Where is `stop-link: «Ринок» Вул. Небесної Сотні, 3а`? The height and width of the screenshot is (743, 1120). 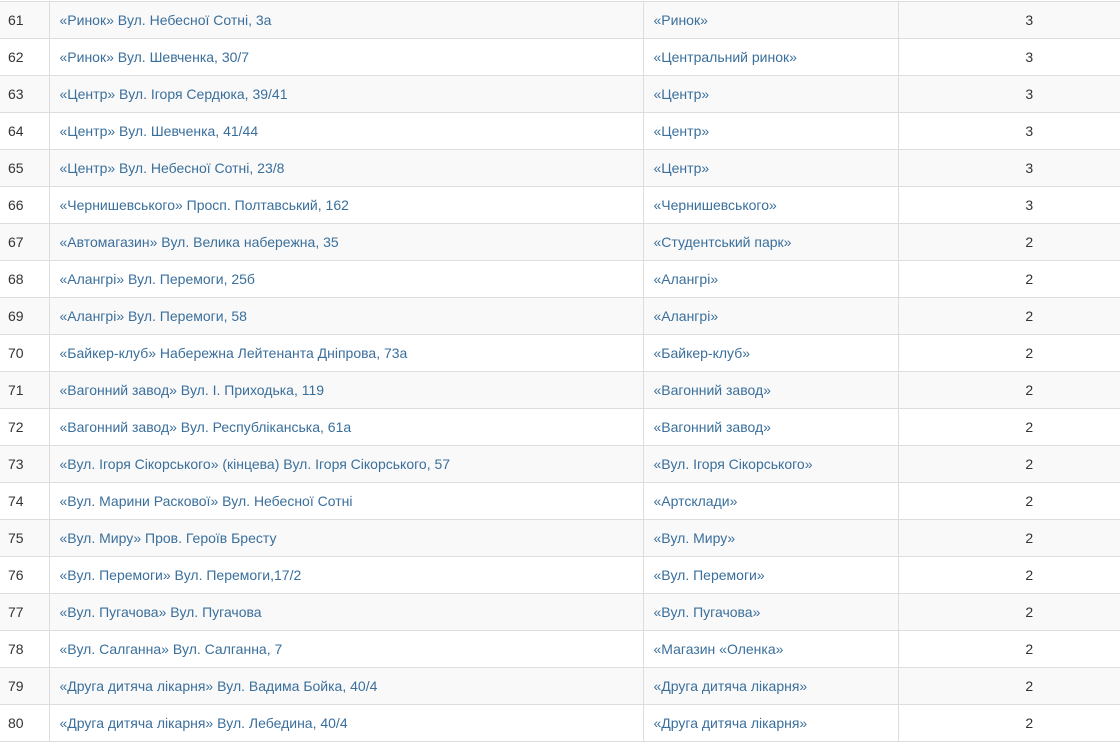
stop-link: «Ринок» Вул. Небесної Сотні, 3а is located at coordinates (346, 20).